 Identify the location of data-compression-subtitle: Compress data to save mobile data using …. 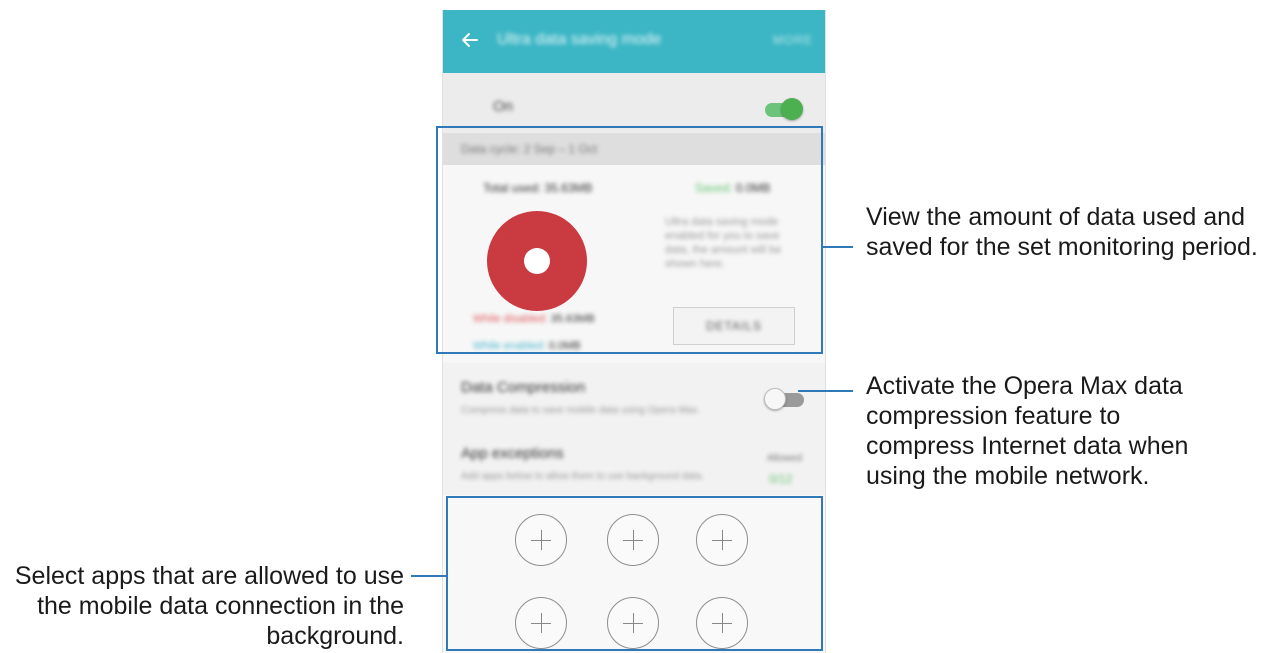
(581, 410).